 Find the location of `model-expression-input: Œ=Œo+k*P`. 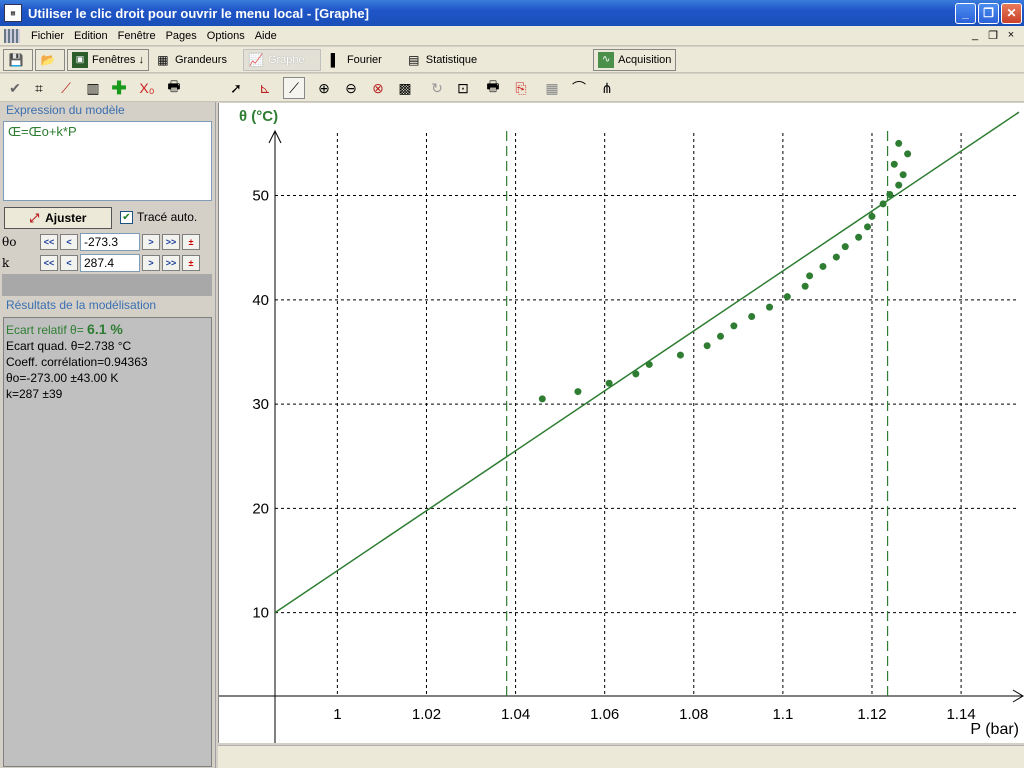

model-expression-input: Œ=Œo+k*P is located at coordinates (107, 161).